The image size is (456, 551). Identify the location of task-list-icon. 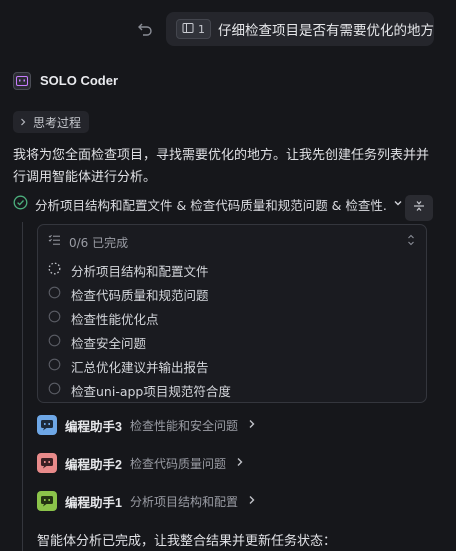
(54, 242).